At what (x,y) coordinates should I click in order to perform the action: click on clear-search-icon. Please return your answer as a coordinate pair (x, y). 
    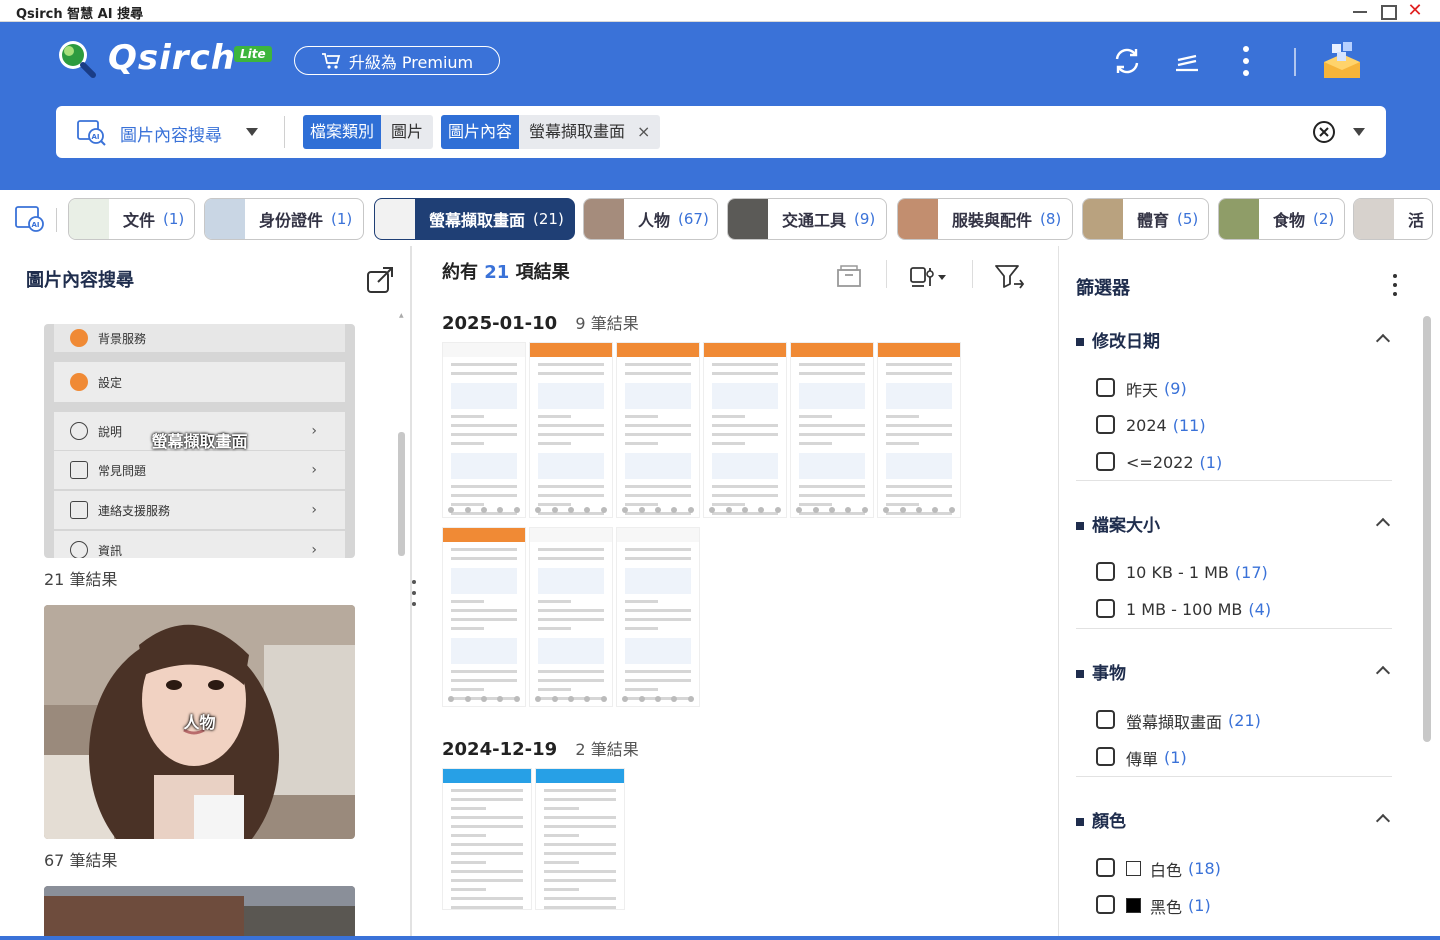
    Looking at the image, I should click on (1324, 132).